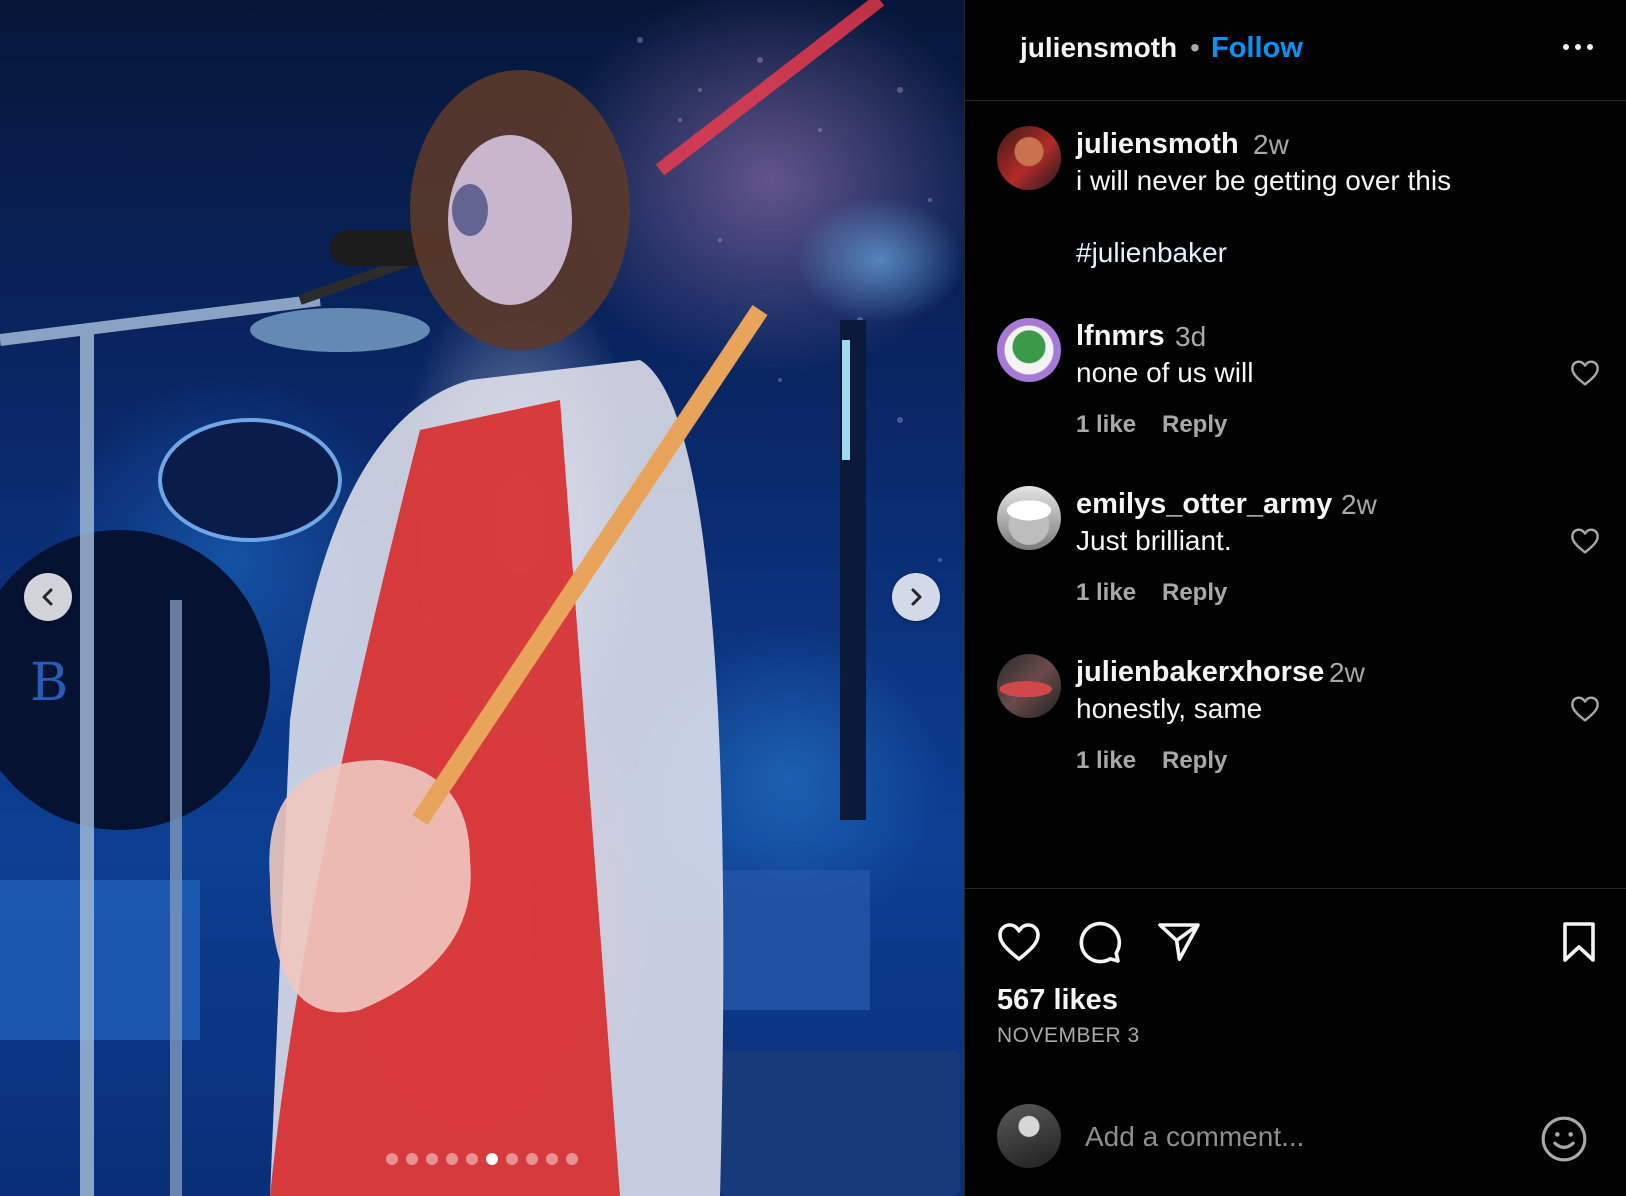  What do you see at coordinates (1068, 1035) in the screenshot?
I see `post-date: NOVEMBER 3` at bounding box center [1068, 1035].